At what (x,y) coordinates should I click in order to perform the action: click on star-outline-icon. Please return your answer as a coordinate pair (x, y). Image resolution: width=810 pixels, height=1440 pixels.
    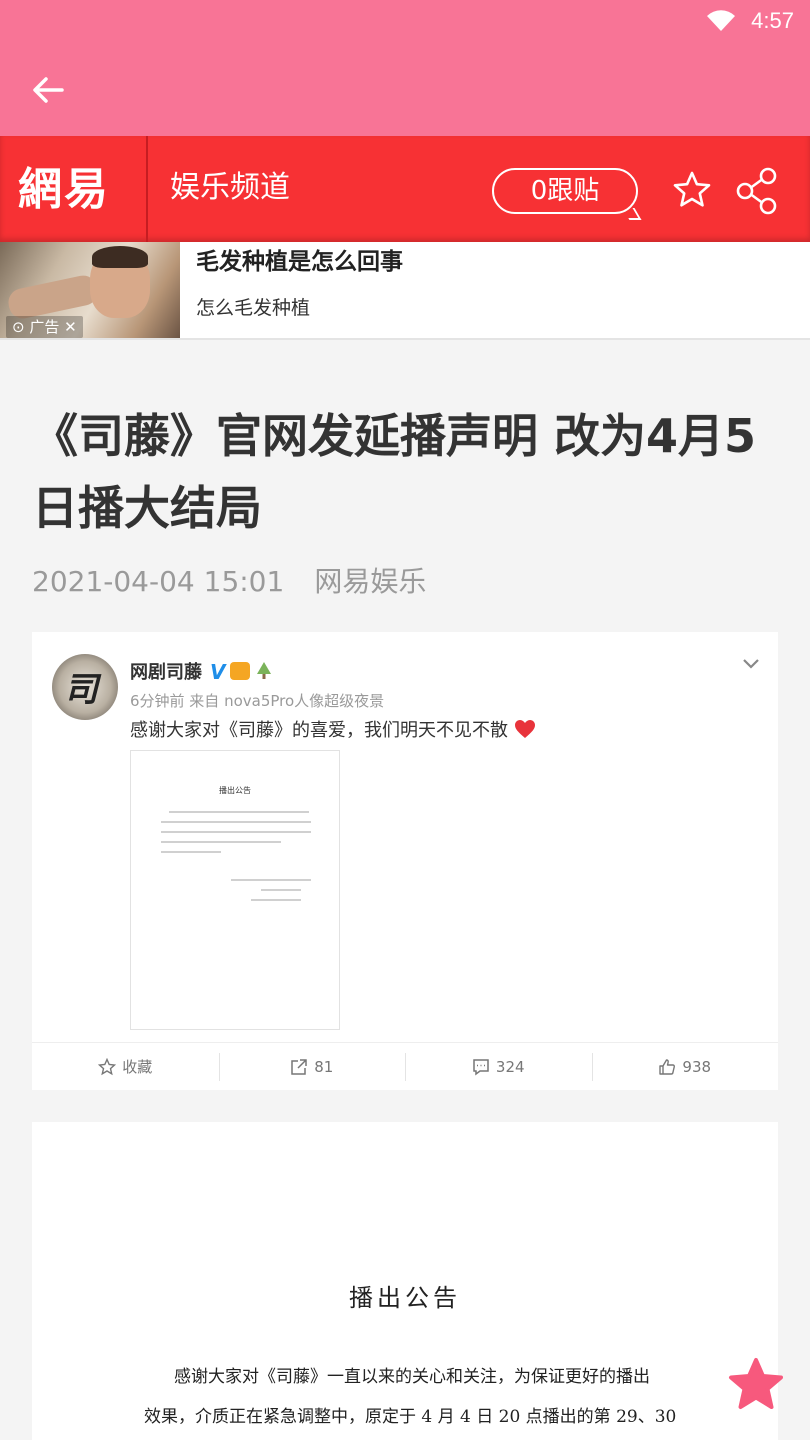
    Looking at the image, I should click on (107, 1066).